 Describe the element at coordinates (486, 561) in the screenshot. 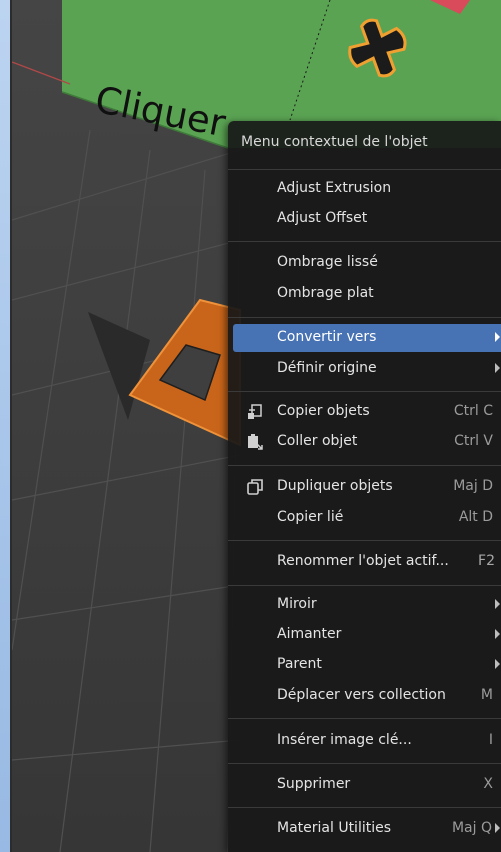

I see `menu-item-shortcut: F2` at that location.